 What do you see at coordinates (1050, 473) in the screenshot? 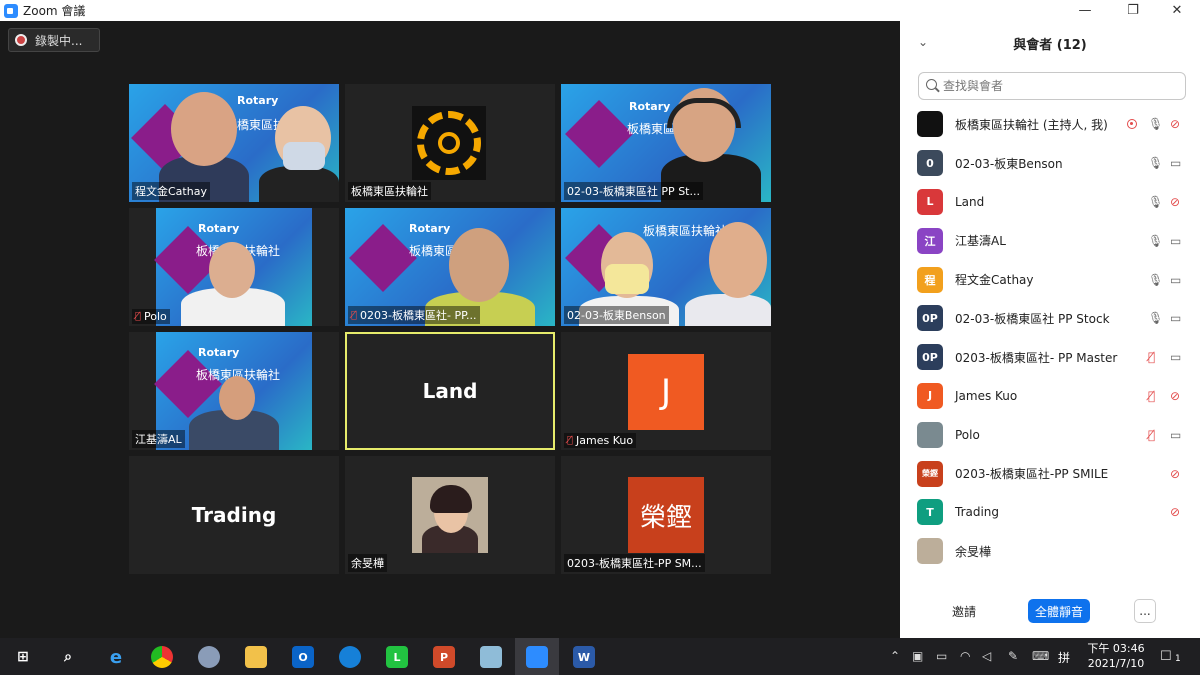
I see `participant-row: 榮鏗 0203-板橋東區社-PP SMILE ⊘` at bounding box center [1050, 473].